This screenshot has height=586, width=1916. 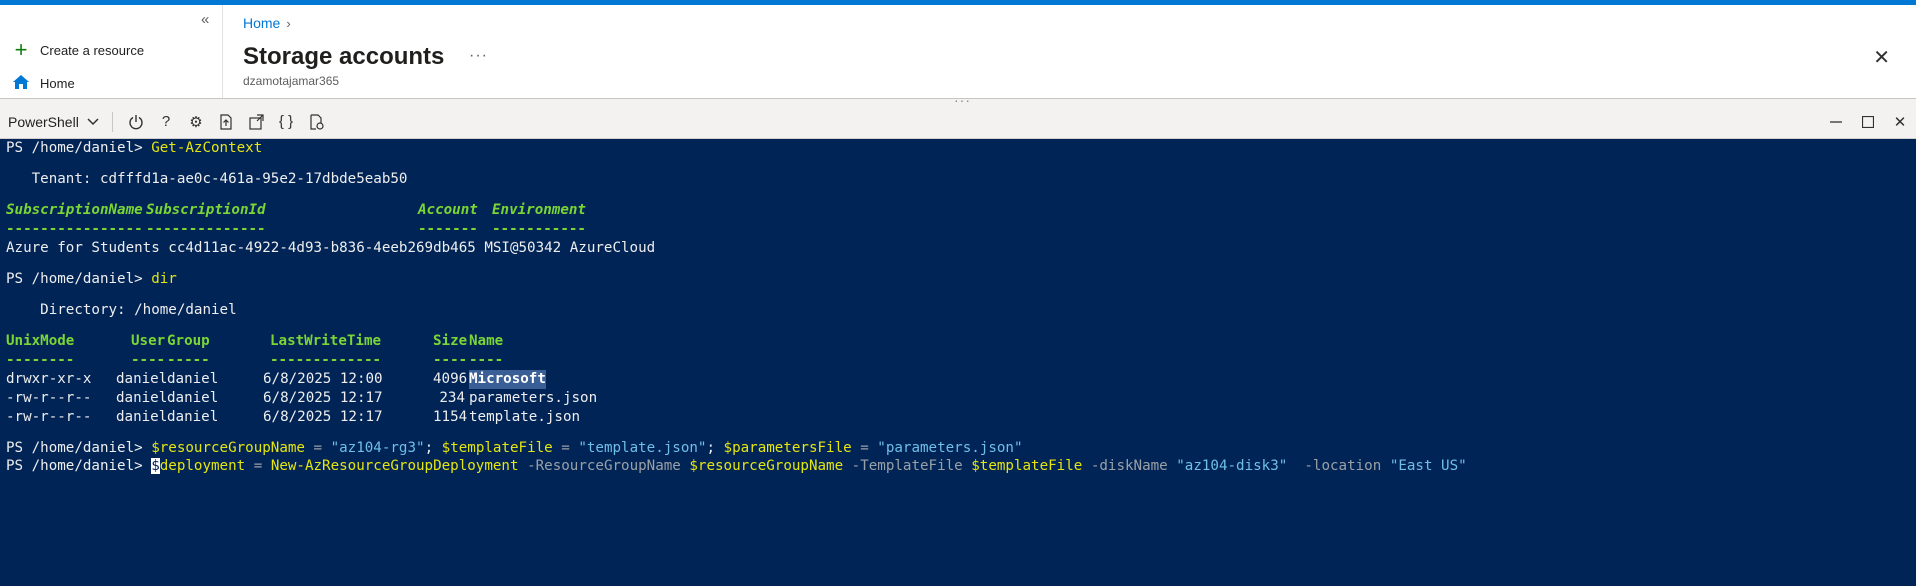 What do you see at coordinates (486, 341) in the screenshot?
I see `header-name: Name` at bounding box center [486, 341].